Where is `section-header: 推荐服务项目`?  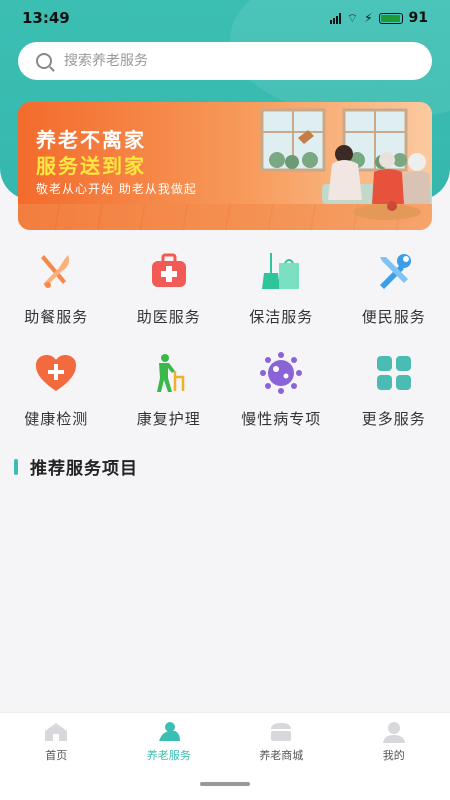
section-header: 推荐服务项目 is located at coordinates (76, 466).